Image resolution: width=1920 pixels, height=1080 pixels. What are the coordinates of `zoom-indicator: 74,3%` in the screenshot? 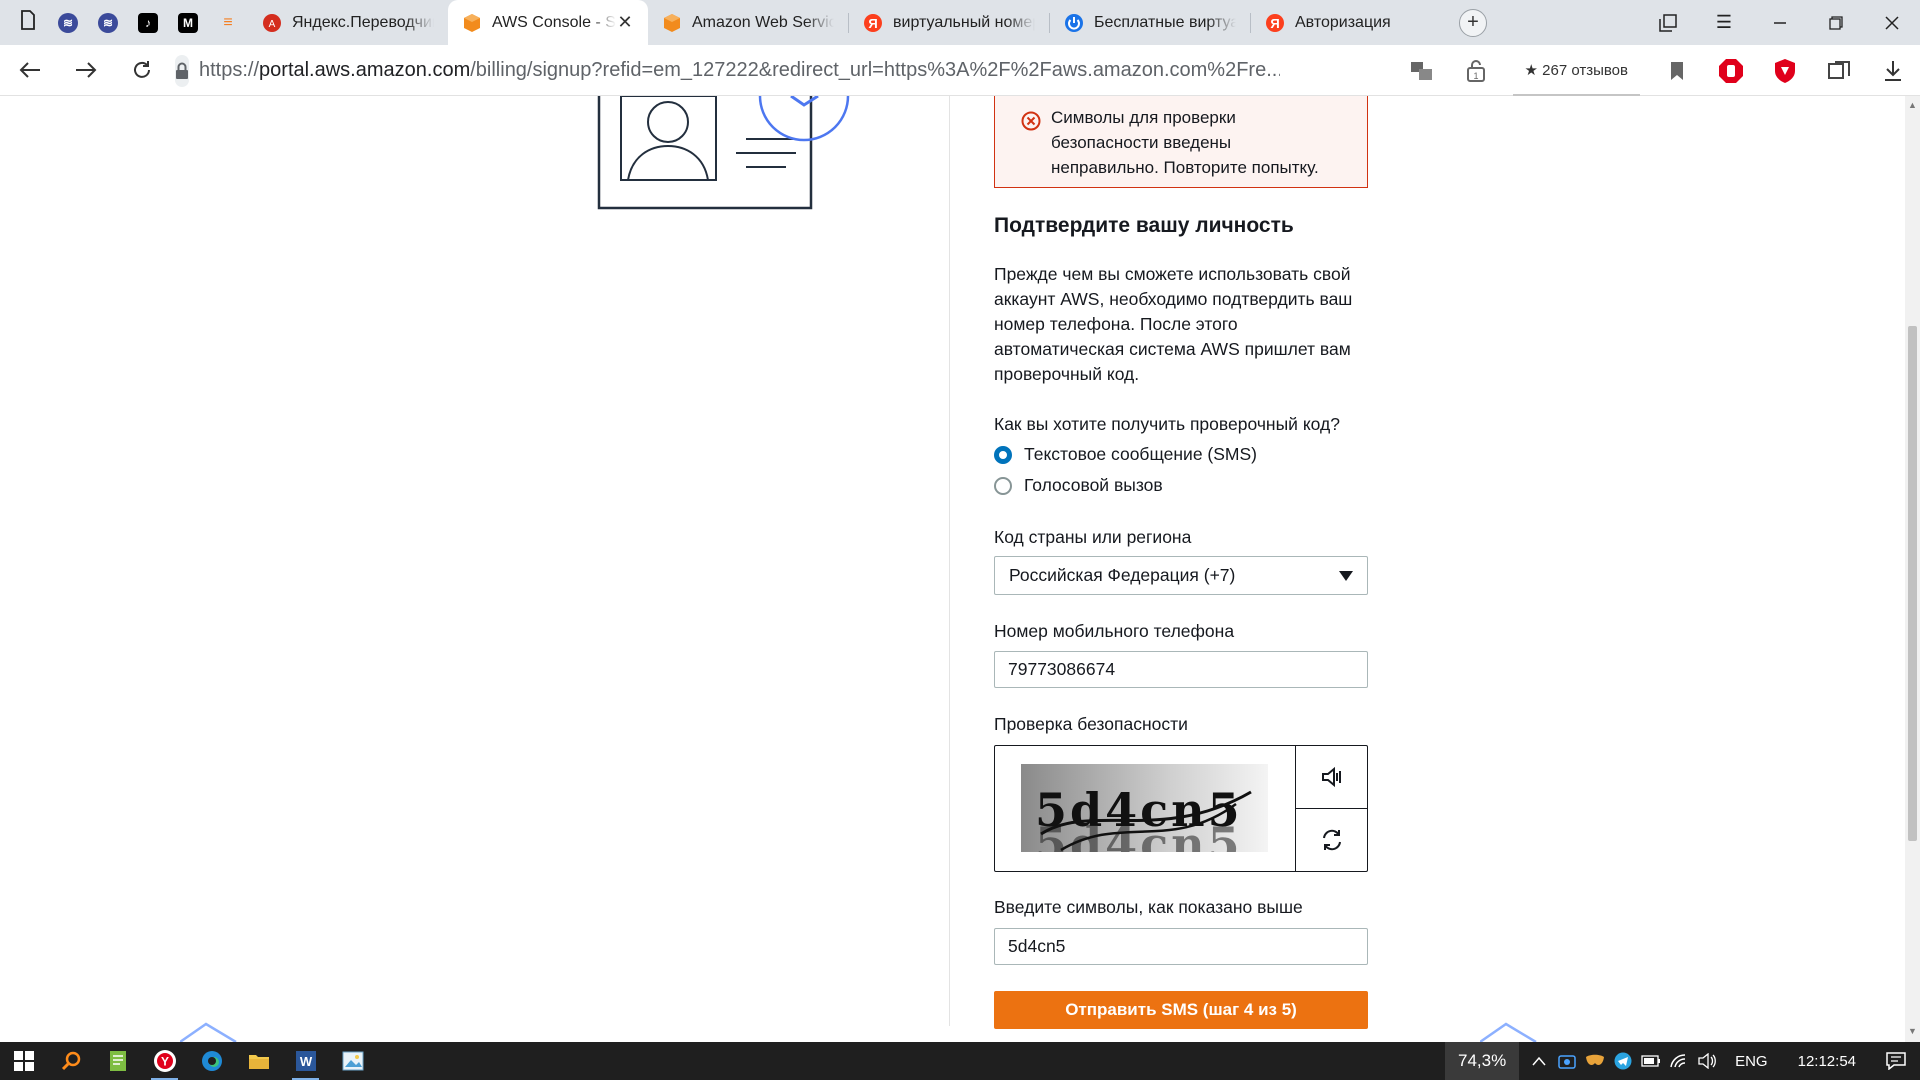 It's located at (1482, 1061).